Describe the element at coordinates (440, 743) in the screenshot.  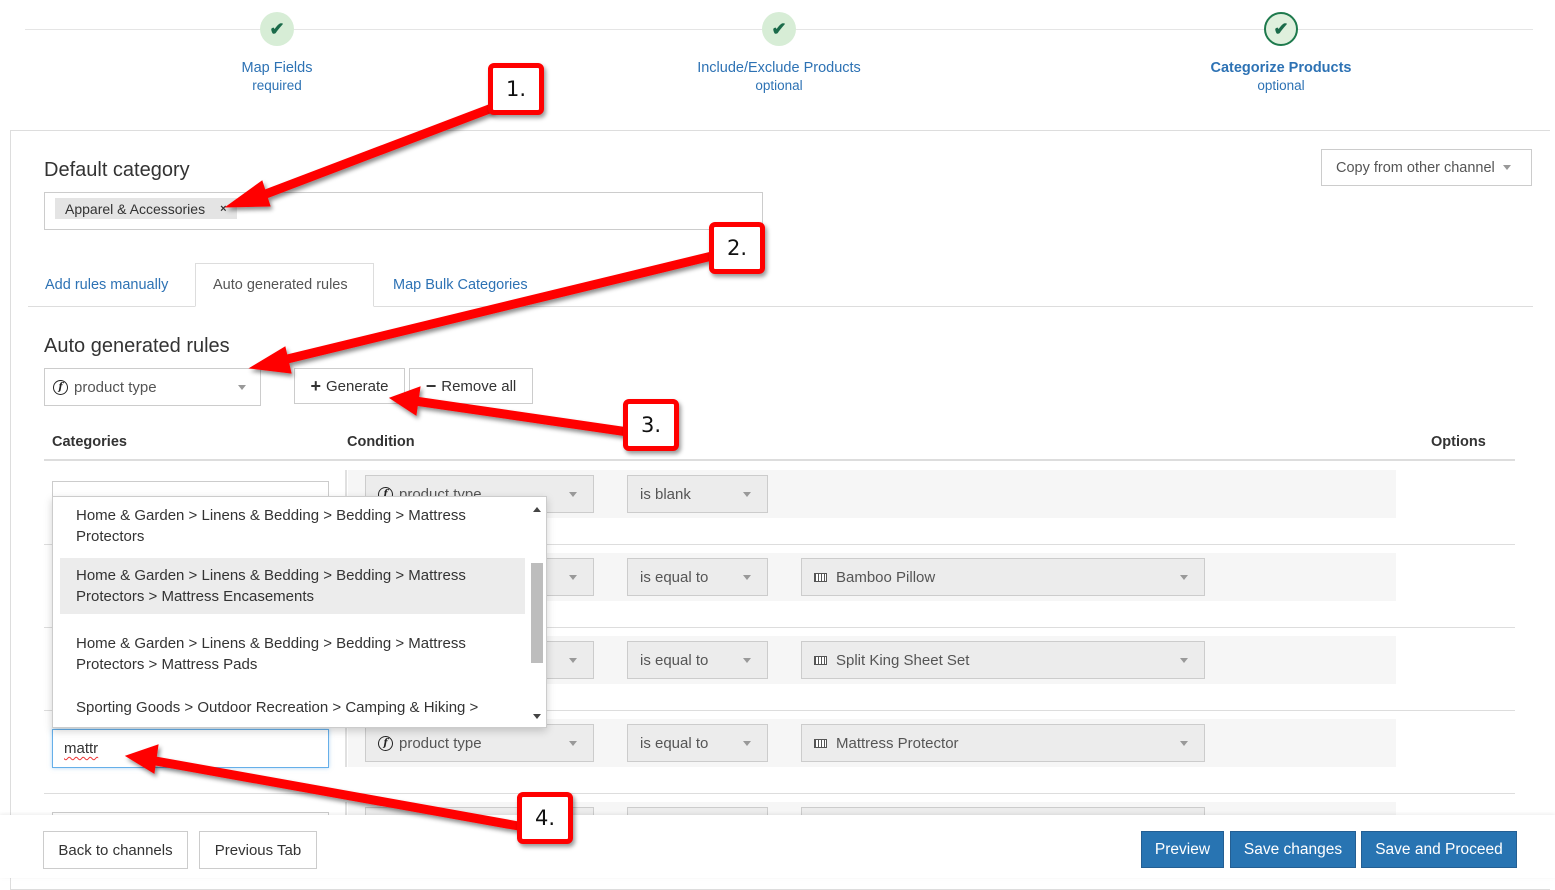
I see `field-value: product type` at that location.